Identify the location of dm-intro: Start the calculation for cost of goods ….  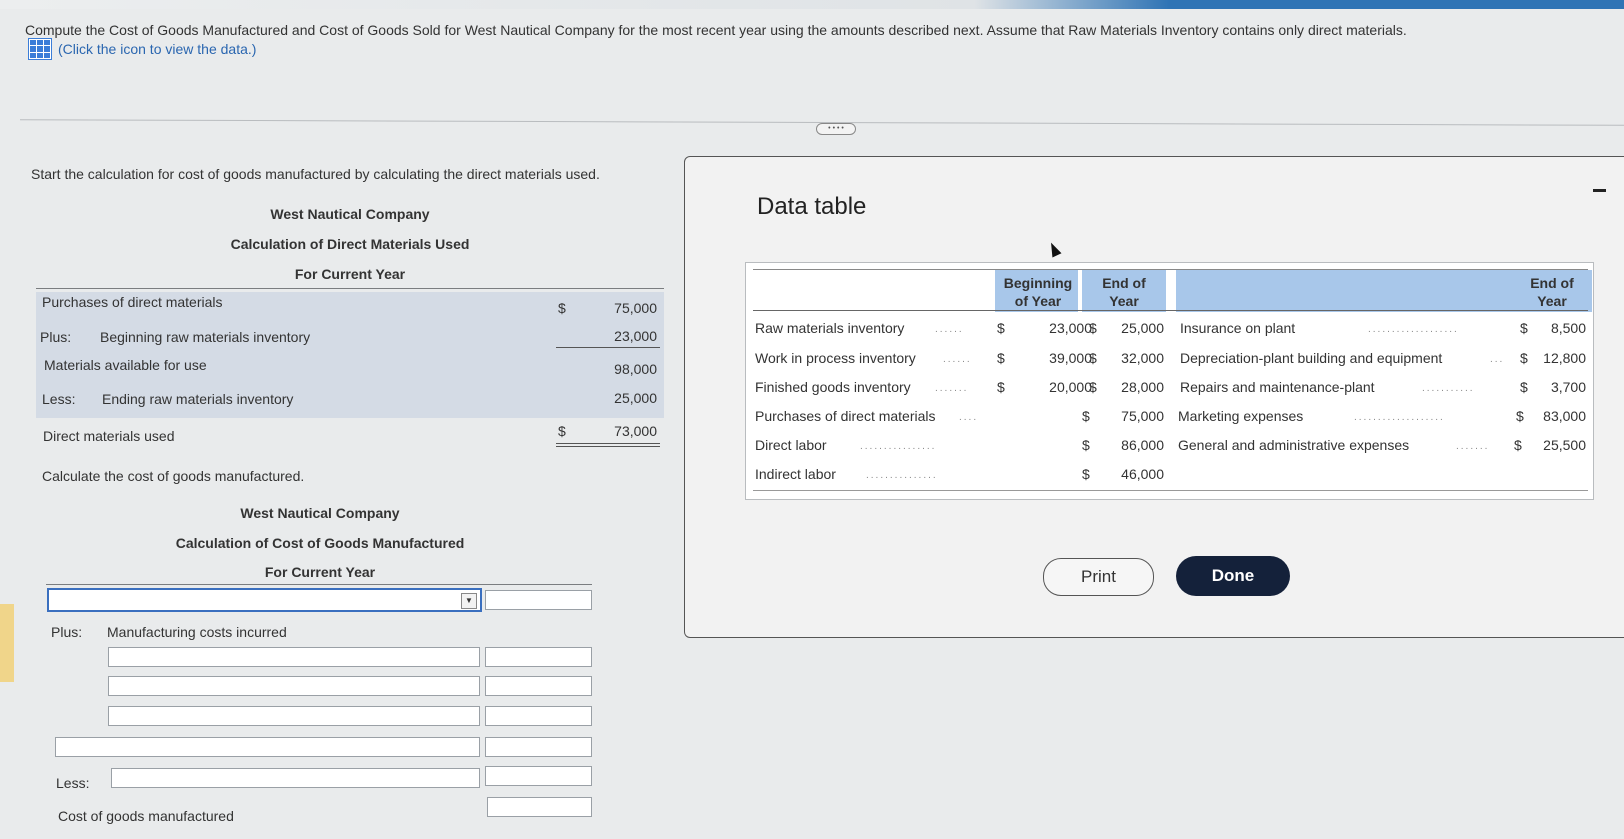
(315, 174).